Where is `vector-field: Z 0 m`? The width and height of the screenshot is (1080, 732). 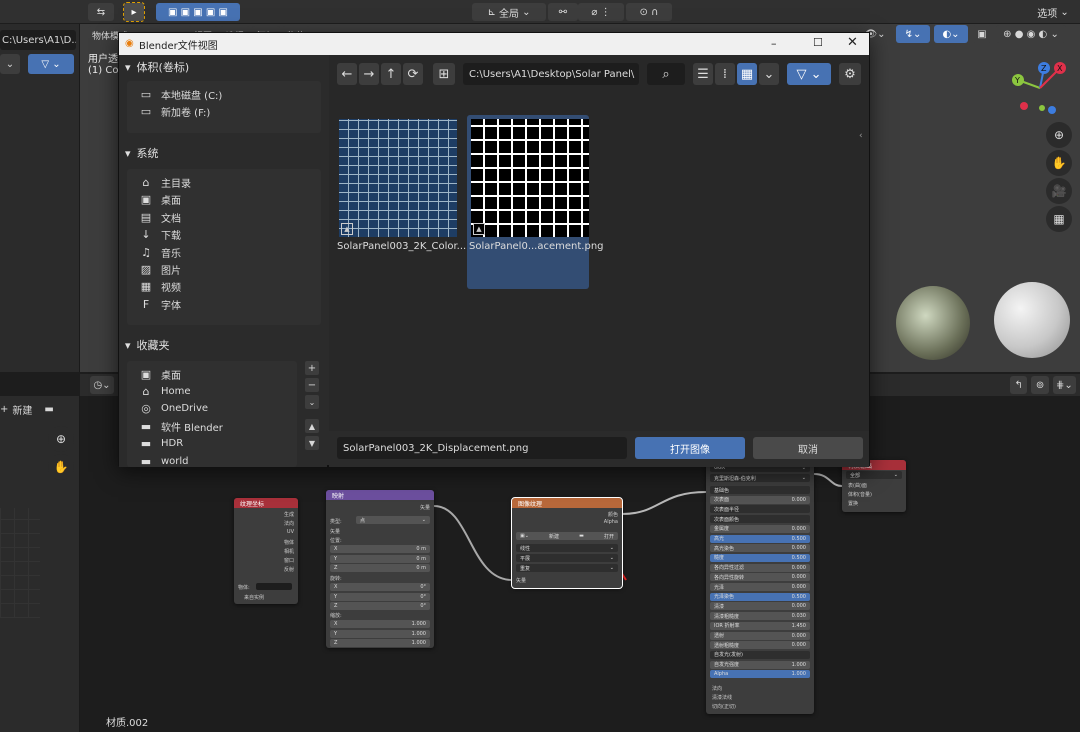 vector-field: Z 0 m is located at coordinates (380, 568).